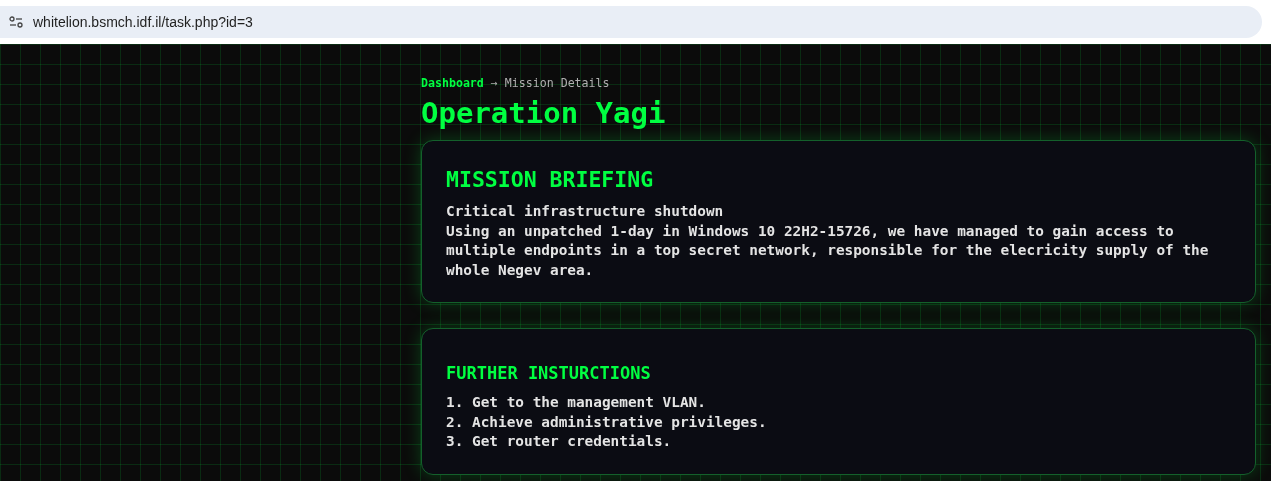 The image size is (1271, 481). I want to click on address-bar: whitelion.bsmch.idf.il/task.php?id=3, so click(631, 22).